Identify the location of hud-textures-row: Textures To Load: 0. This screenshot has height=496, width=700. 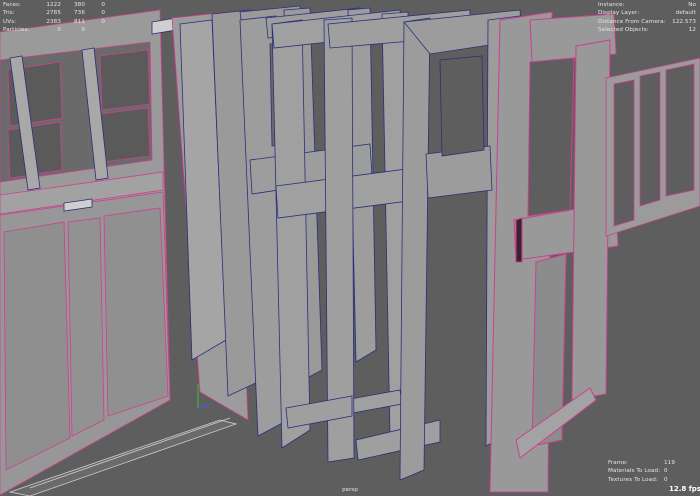
(647, 480).